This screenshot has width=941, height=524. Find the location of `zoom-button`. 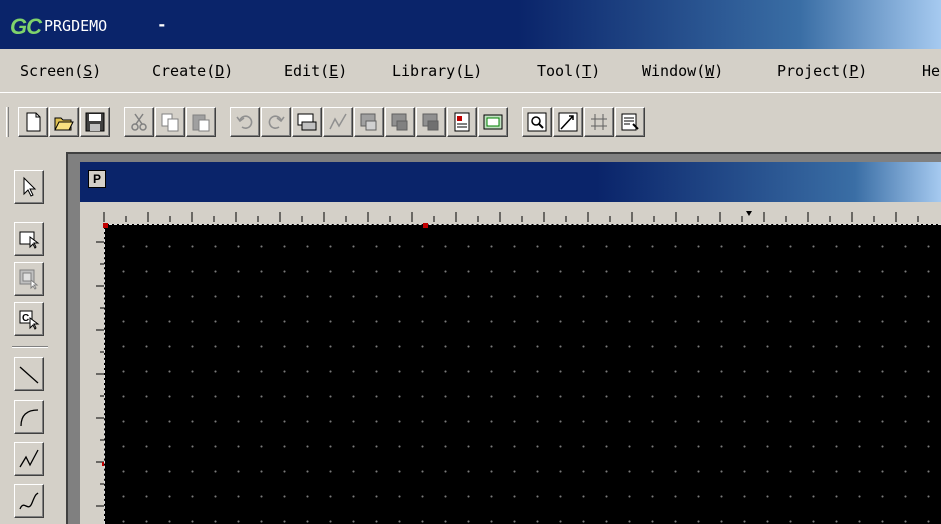

zoom-button is located at coordinates (537, 122).